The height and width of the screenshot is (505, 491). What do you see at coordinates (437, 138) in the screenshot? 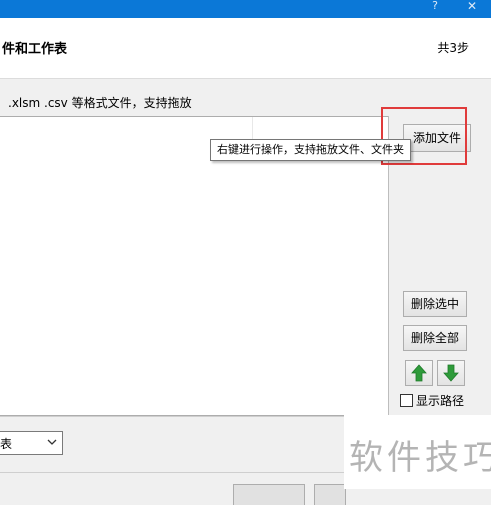
I see `add-file-button: 添加文件` at bounding box center [437, 138].